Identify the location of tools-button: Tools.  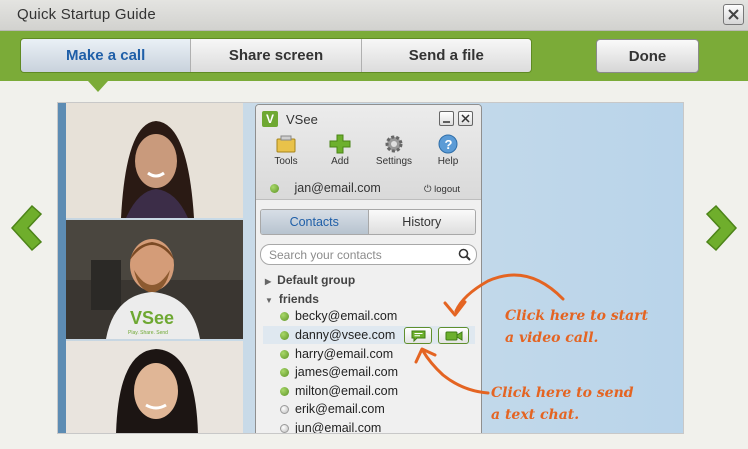
(286, 150).